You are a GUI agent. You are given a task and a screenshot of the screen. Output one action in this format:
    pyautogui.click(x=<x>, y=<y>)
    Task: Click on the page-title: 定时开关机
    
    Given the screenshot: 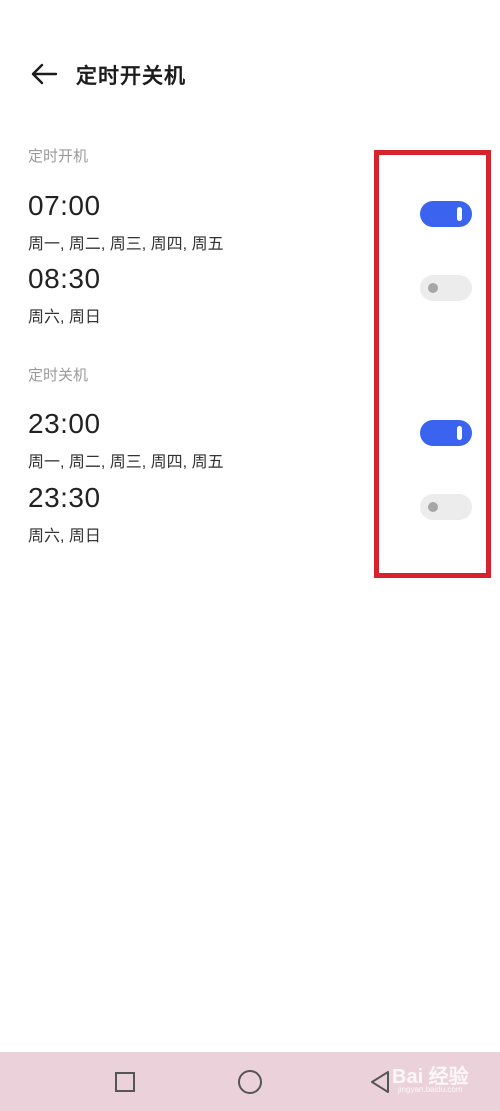 What is the action you would take?
    pyautogui.click(x=131, y=76)
    